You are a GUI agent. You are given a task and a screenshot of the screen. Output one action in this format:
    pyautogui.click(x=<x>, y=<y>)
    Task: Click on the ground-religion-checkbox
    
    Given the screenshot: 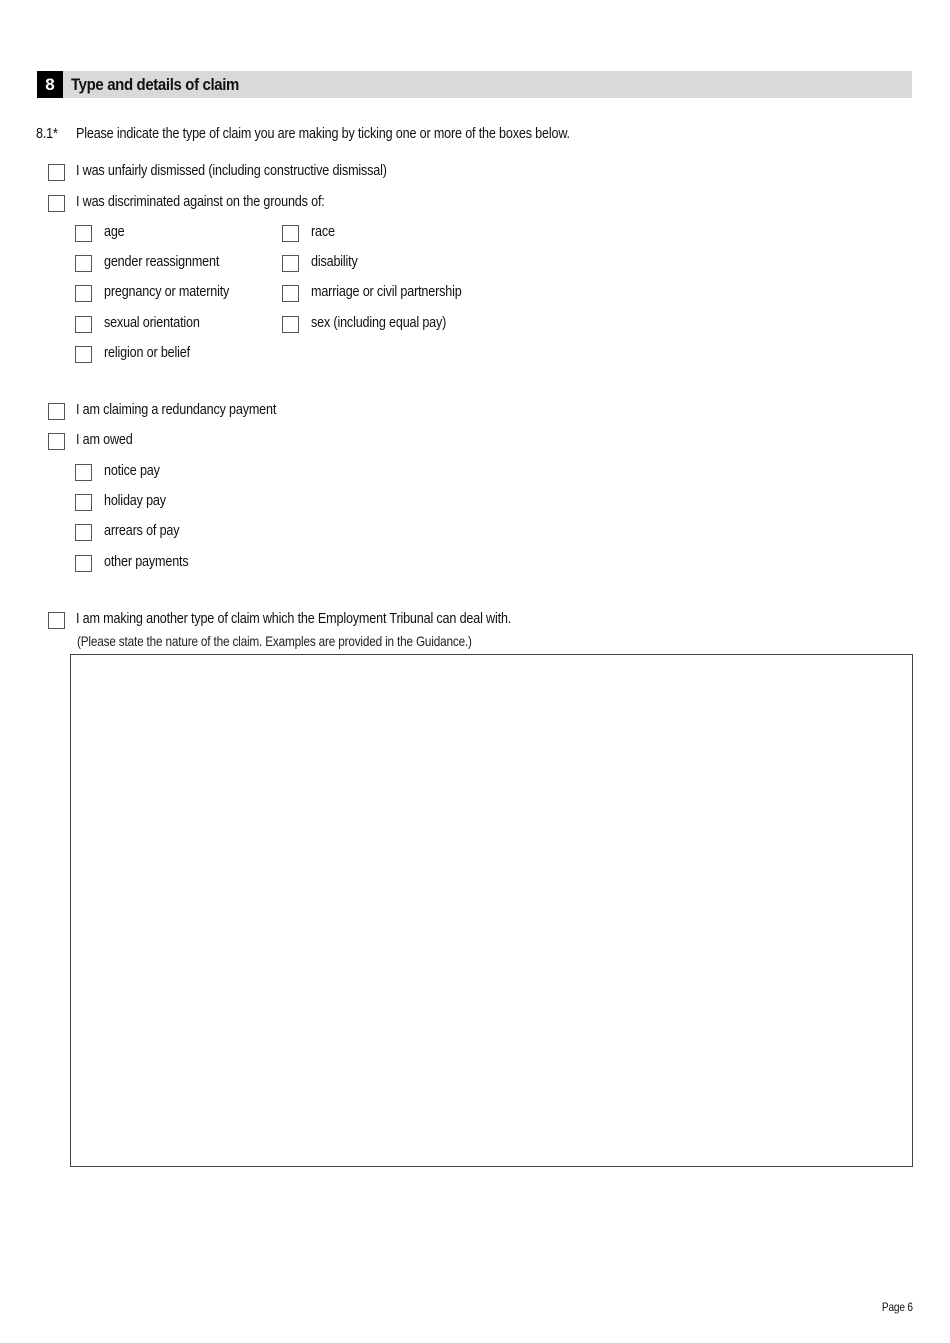 What is the action you would take?
    pyautogui.click(x=83, y=354)
    